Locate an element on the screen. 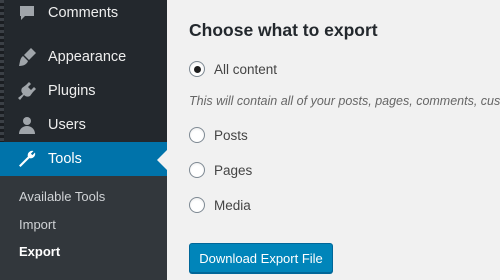 Image resolution: width=500 pixels, height=280 pixels. sidebar-item-label: Appearance is located at coordinates (87, 57).